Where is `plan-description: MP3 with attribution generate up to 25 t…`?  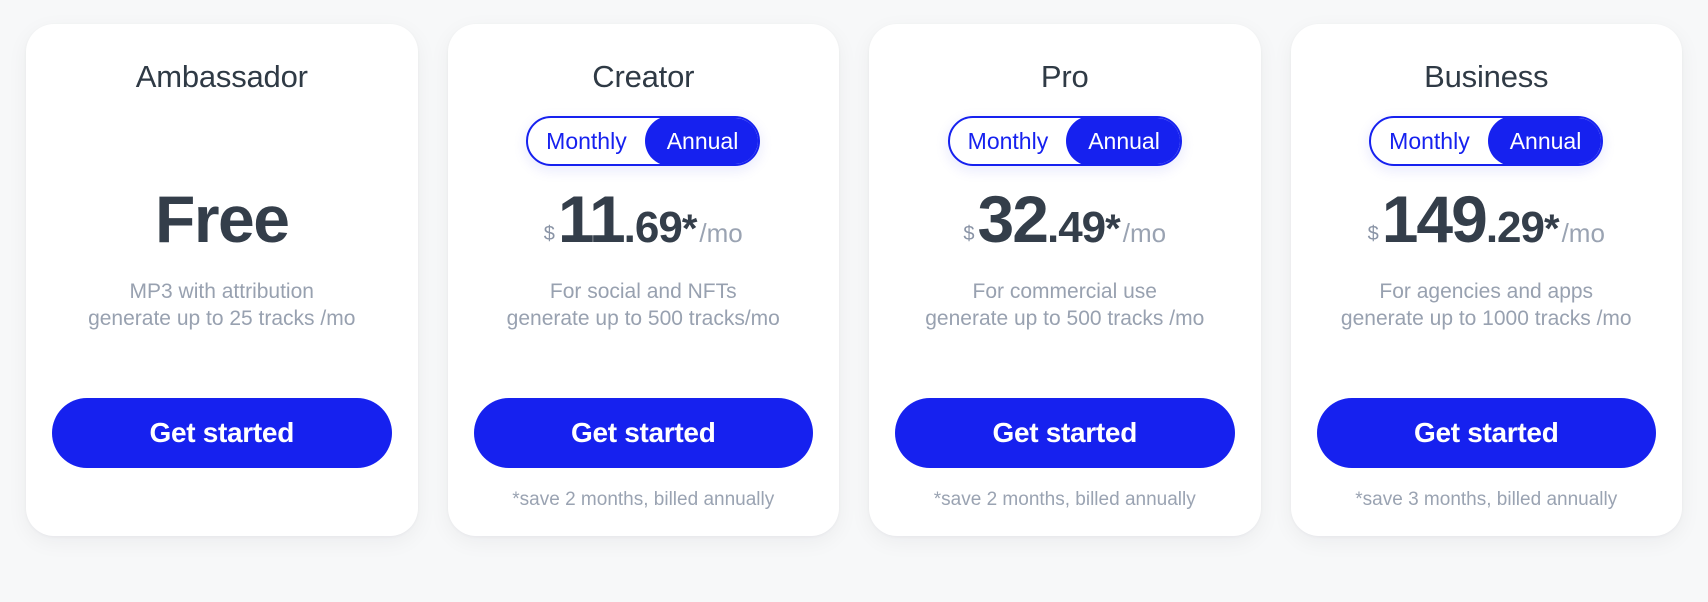 plan-description: MP3 with attribution generate up to 25 t… is located at coordinates (221, 305).